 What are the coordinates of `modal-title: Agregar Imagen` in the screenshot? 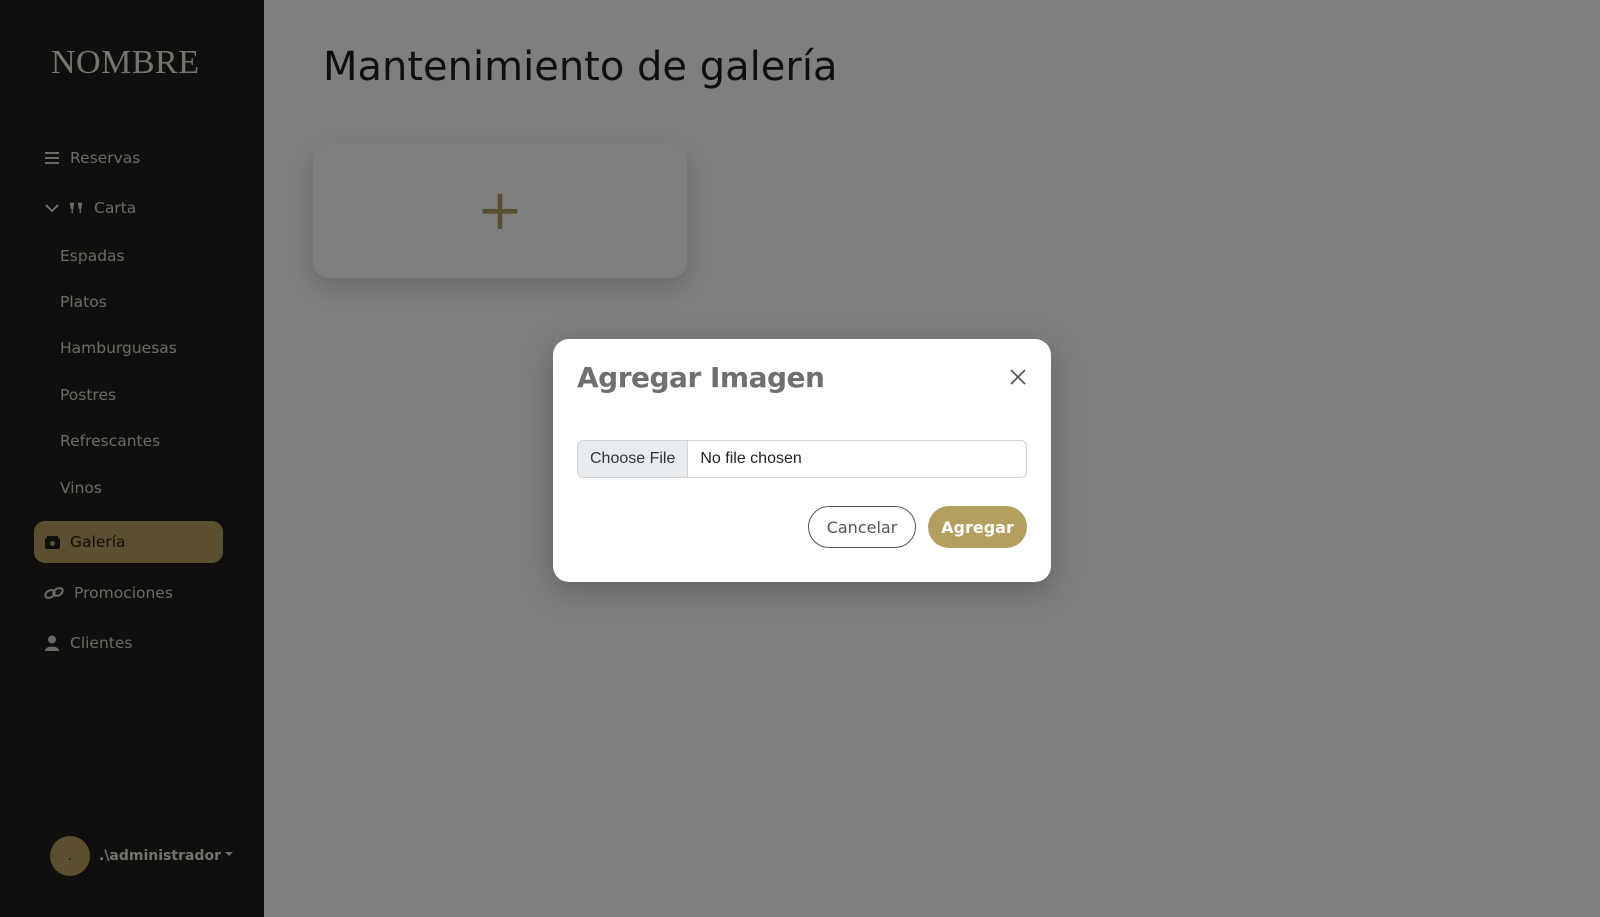 It's located at (701, 377).